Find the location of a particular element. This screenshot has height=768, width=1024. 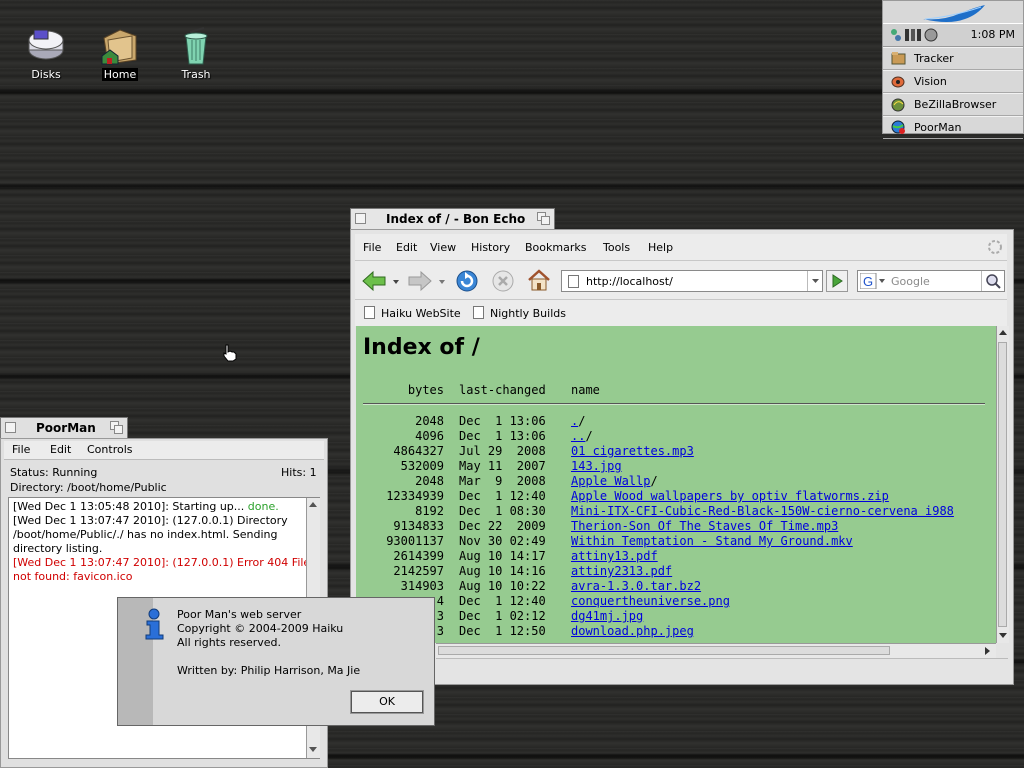

google-icon: G is located at coordinates (872, 281).